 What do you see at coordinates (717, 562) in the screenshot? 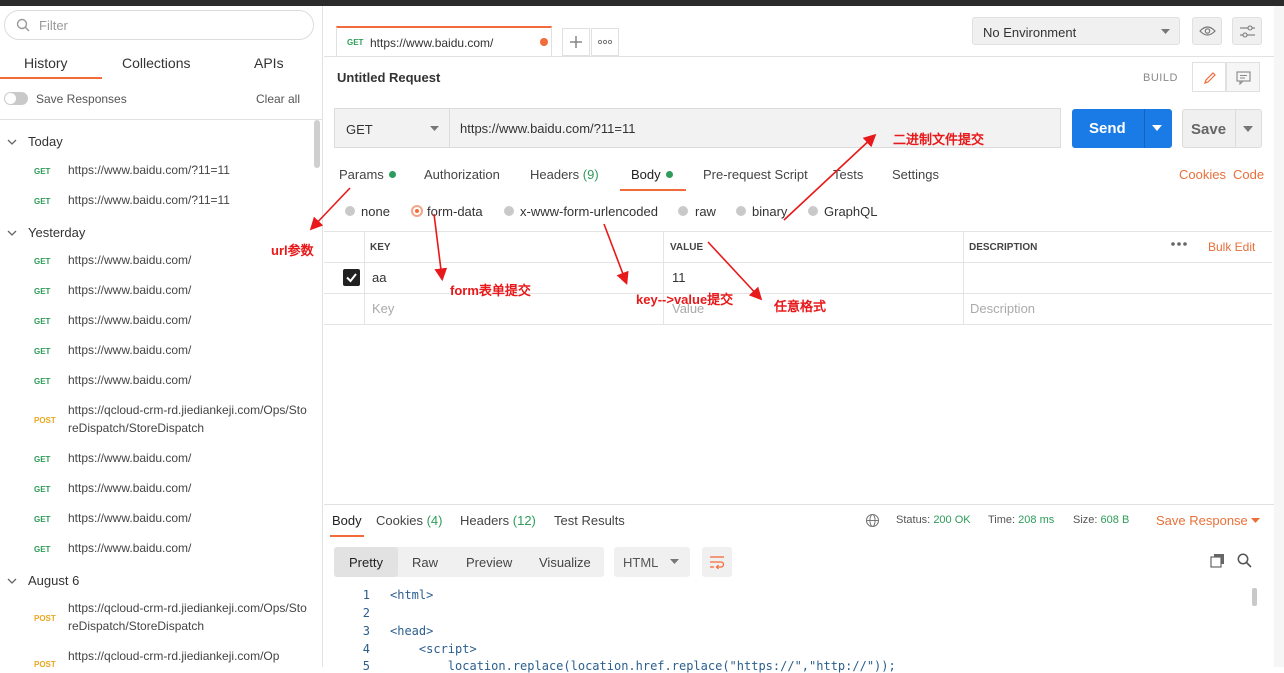
I see `wrap-lines-button` at bounding box center [717, 562].